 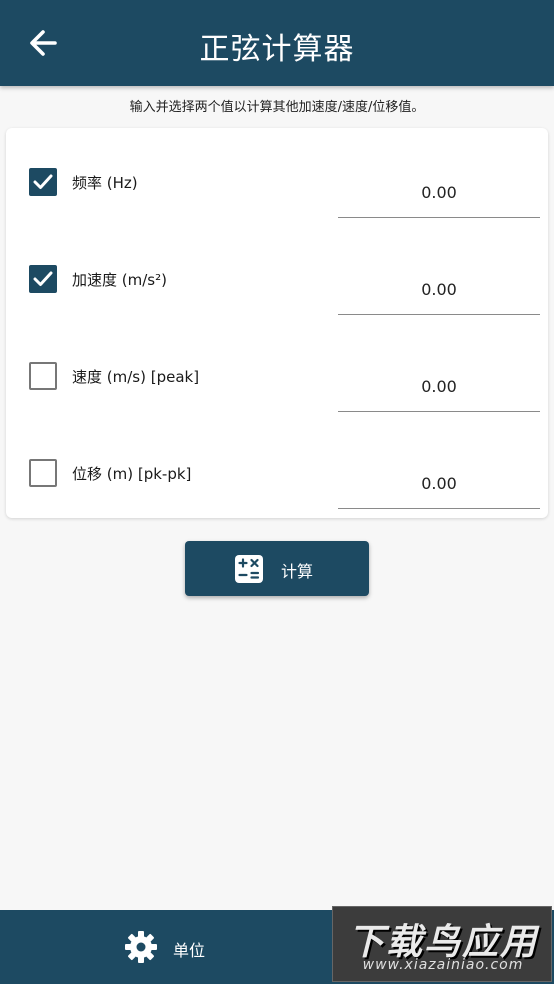 I want to click on displacement-row: 位移 (m) [pk-pk] 0.00, so click(x=277, y=467).